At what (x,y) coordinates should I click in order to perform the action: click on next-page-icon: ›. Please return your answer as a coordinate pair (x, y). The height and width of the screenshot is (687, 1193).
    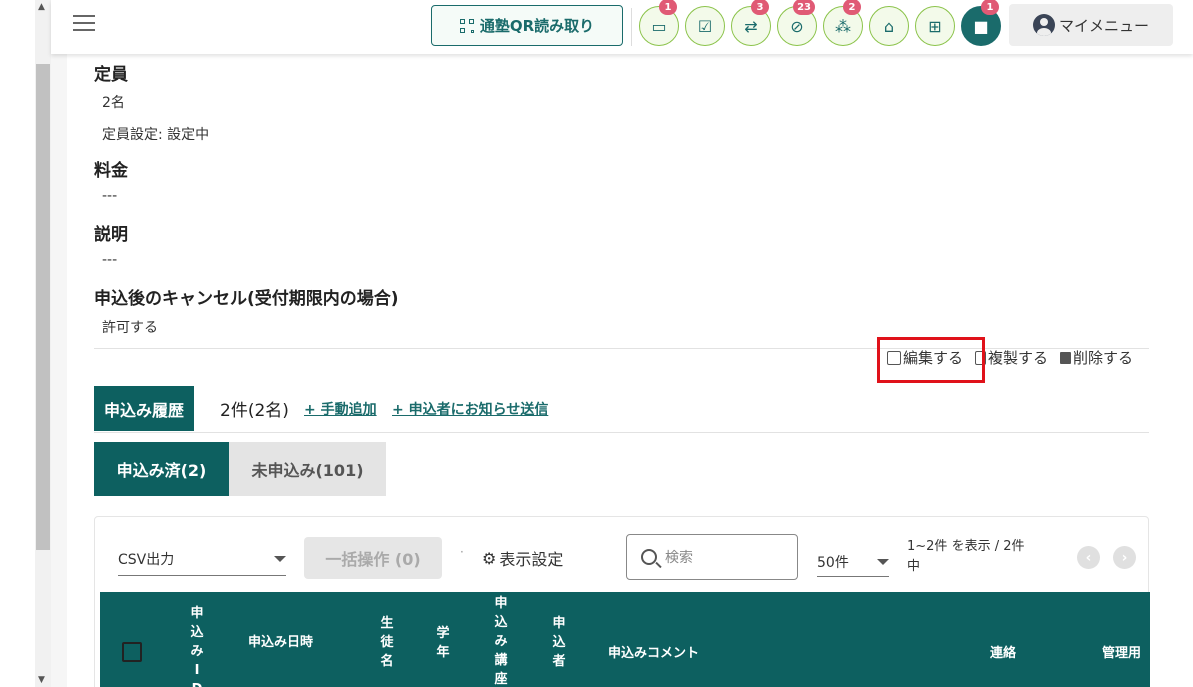
    Looking at the image, I should click on (1124, 557).